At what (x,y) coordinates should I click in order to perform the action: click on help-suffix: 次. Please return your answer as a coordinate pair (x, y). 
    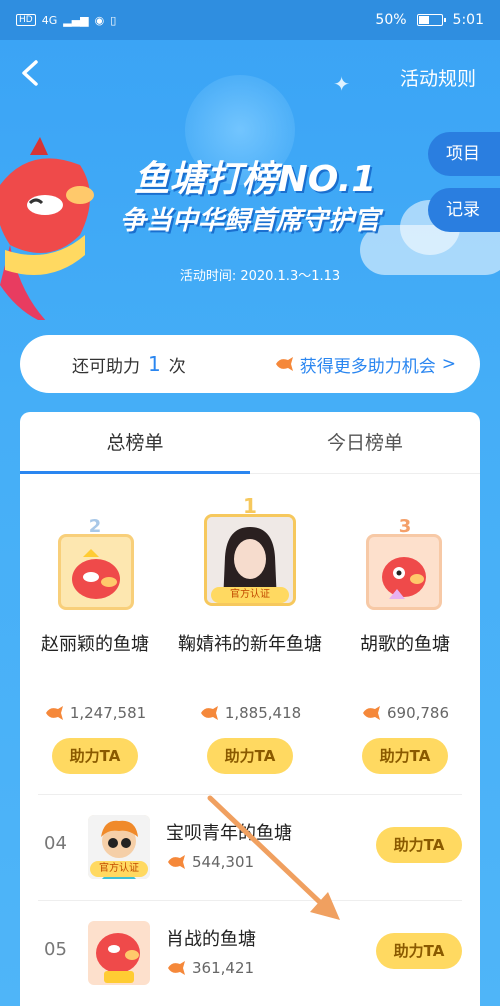
    Looking at the image, I should click on (177, 366).